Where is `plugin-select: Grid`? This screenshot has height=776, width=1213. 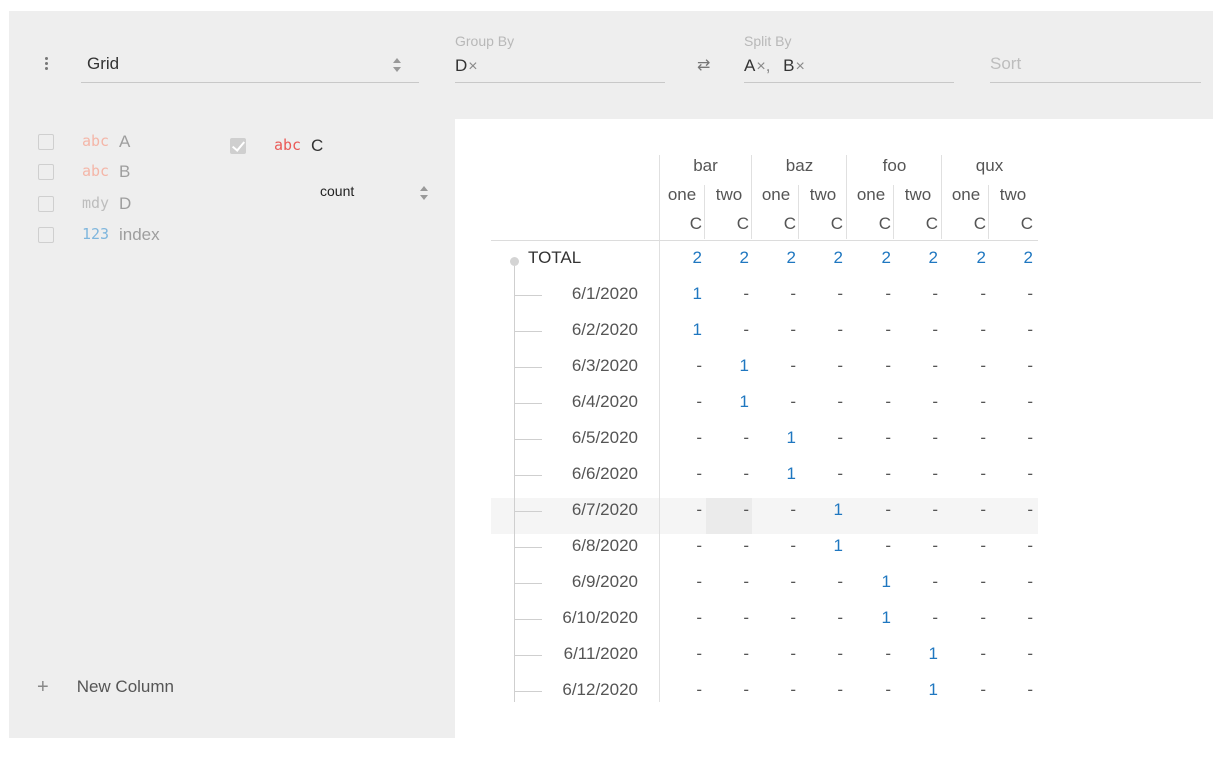
plugin-select: Grid is located at coordinates (250, 67).